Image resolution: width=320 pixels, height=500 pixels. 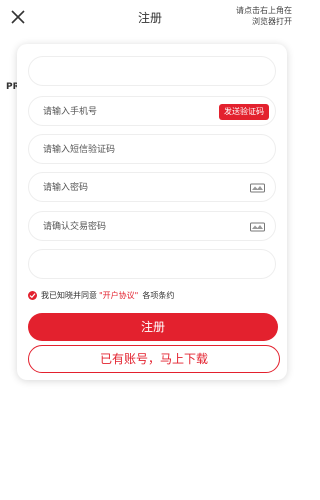 I want to click on top-bar: 注册 请点击右上角在 浏览器打开, so click(x=150, y=18).